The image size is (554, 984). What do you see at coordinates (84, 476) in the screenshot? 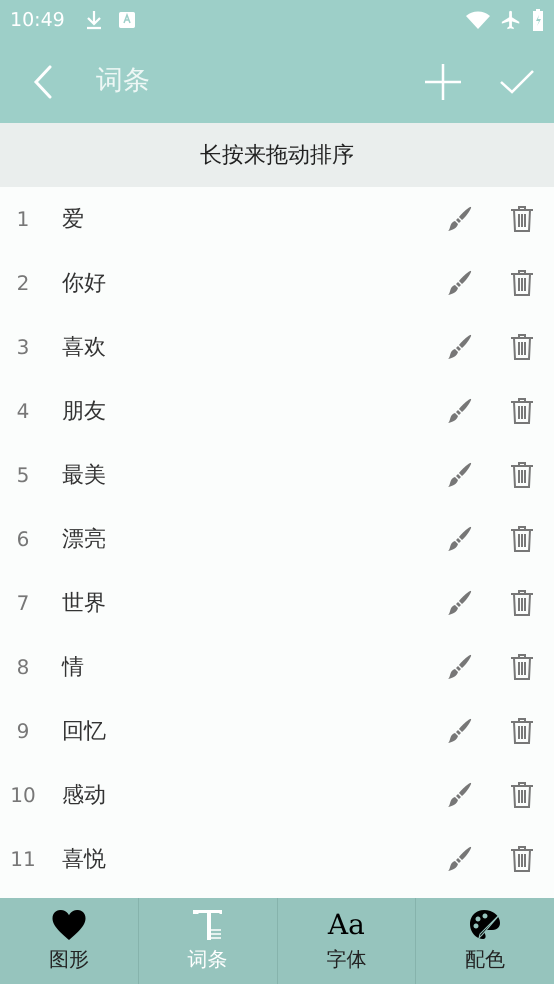
I see `entry-text: 最美` at bounding box center [84, 476].